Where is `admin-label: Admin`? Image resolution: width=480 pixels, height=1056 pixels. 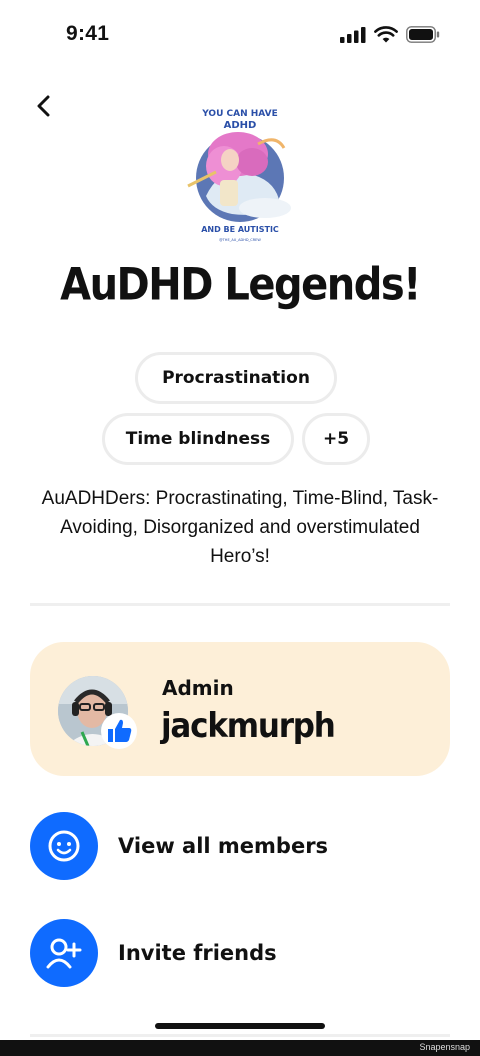 admin-label: Admin is located at coordinates (198, 688).